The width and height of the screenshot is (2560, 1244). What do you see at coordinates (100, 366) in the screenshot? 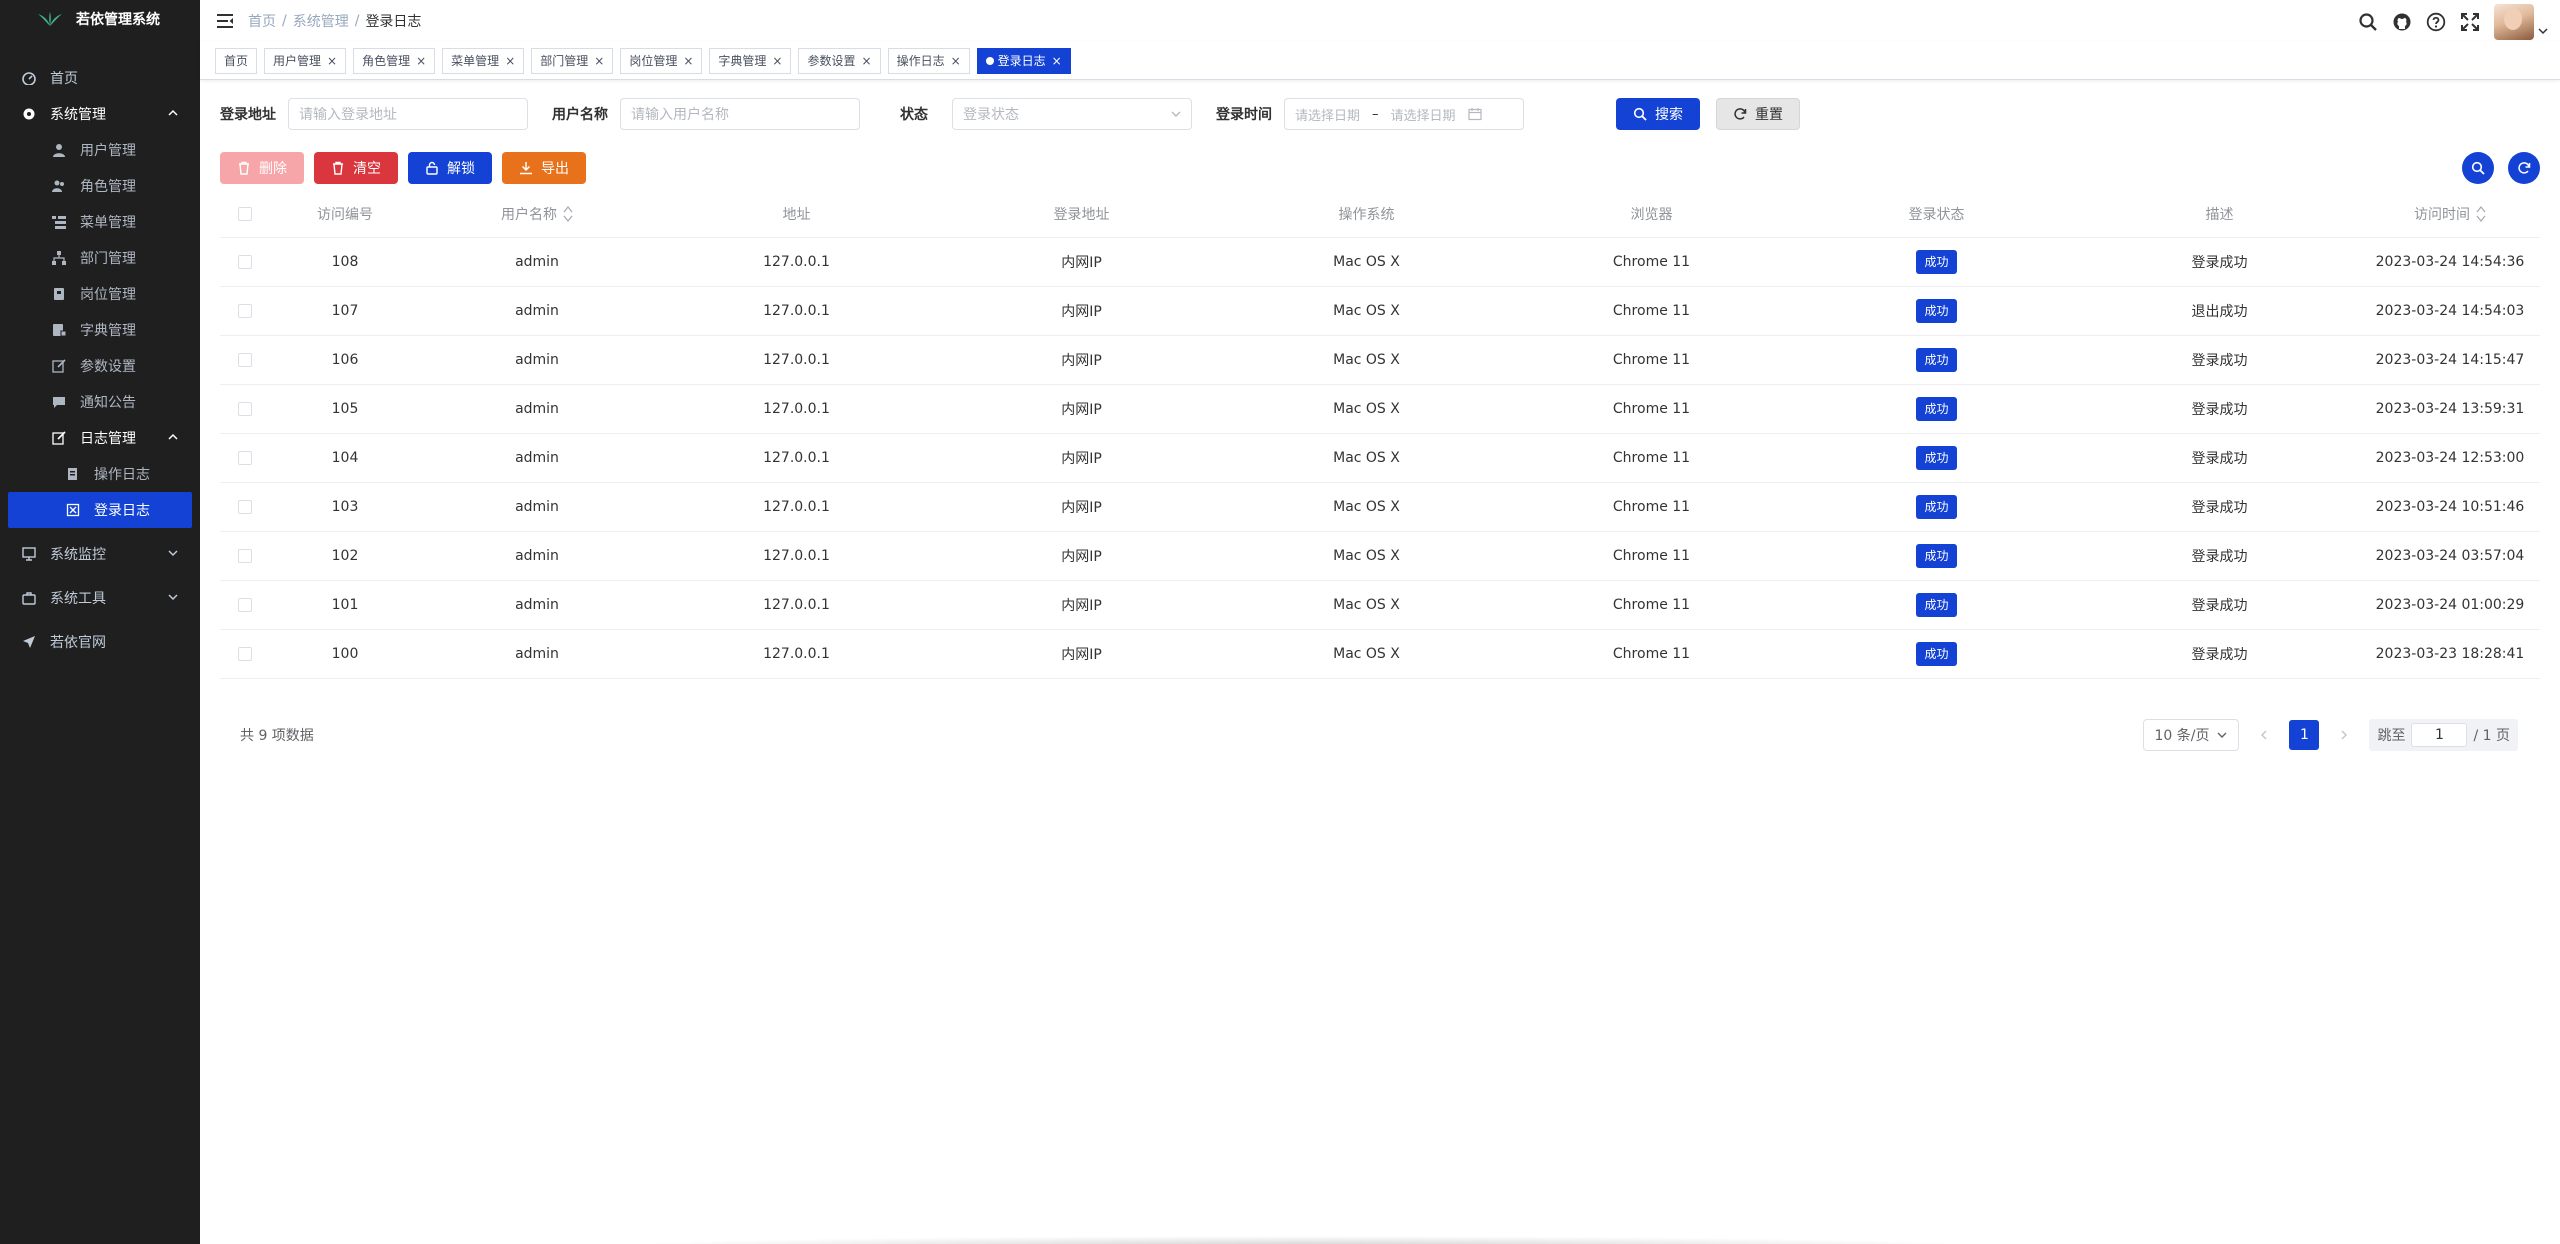
I see `sidebar-item-config: 参数设置` at bounding box center [100, 366].